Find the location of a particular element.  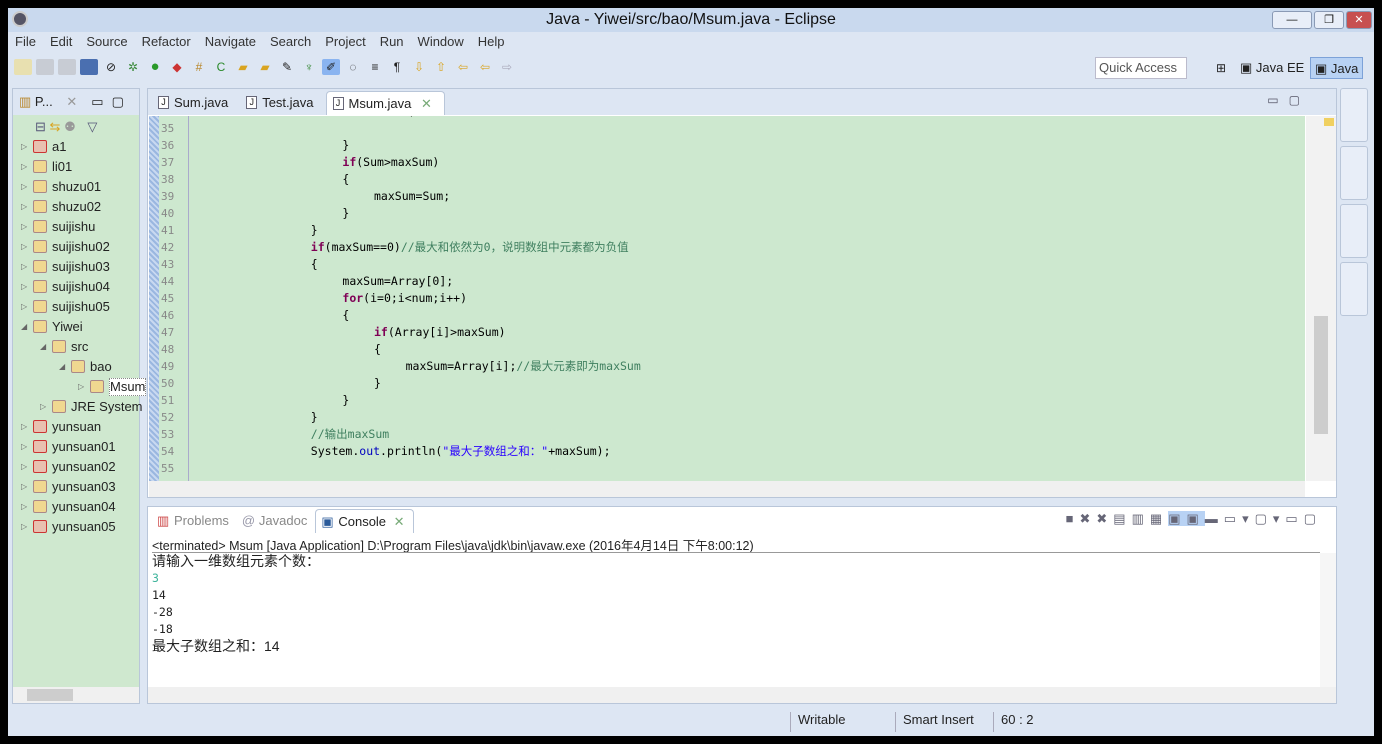

tab-sum-java: J Sum.java is located at coordinates (196, 103).